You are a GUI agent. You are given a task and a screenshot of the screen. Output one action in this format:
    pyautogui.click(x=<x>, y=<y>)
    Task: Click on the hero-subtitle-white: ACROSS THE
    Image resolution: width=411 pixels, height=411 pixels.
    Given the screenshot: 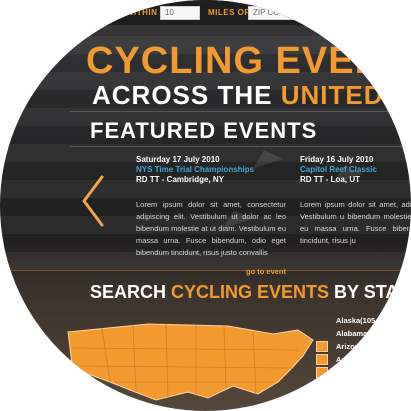 What is the action you would take?
    pyautogui.click(x=186, y=95)
    